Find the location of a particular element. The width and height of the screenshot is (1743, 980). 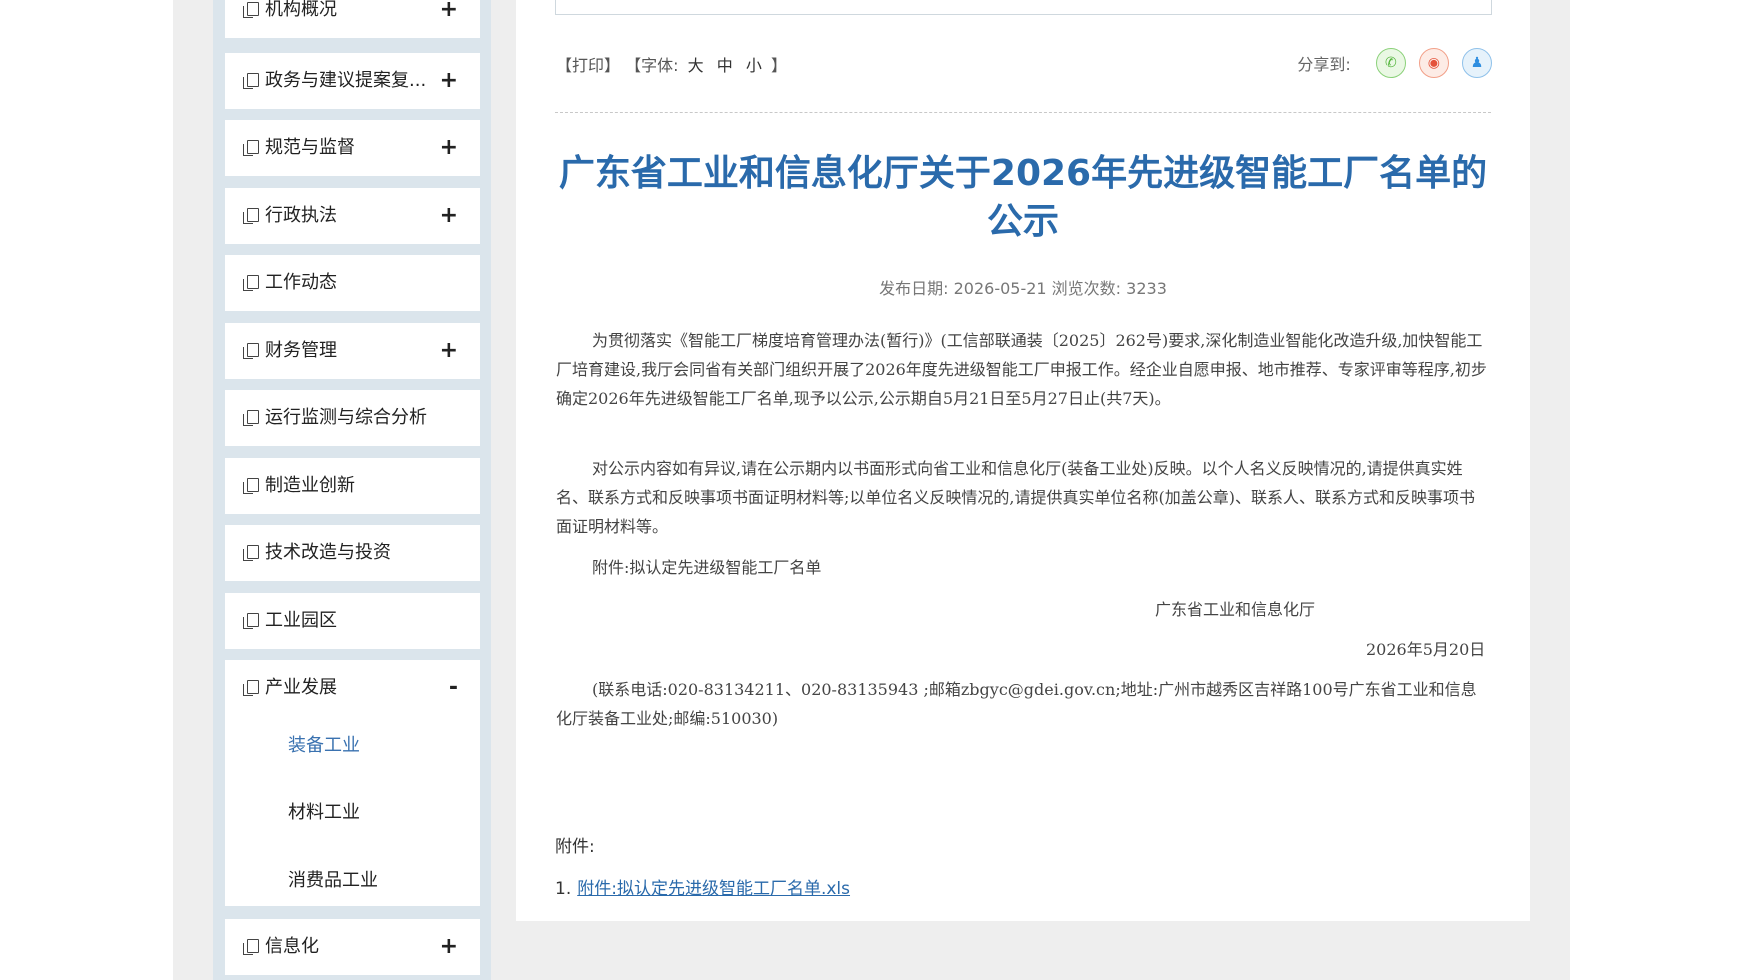

divider is located at coordinates (1023, 112).